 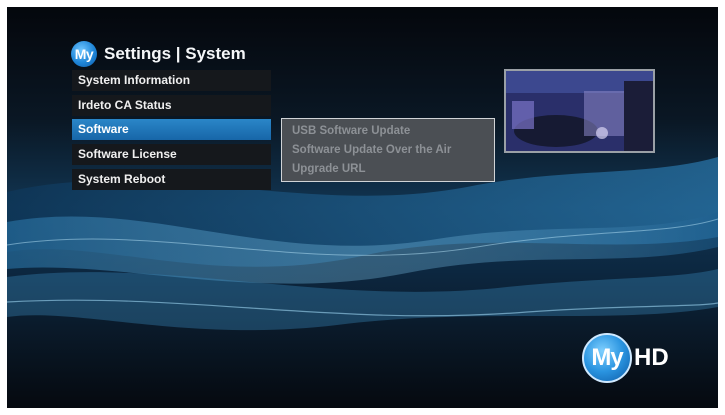 I want to click on video-preview, so click(x=579, y=111).